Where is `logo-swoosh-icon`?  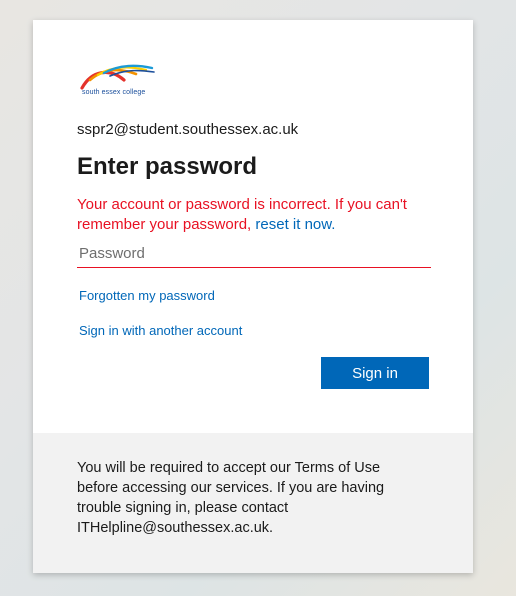 logo-swoosh-icon is located at coordinates (117, 77).